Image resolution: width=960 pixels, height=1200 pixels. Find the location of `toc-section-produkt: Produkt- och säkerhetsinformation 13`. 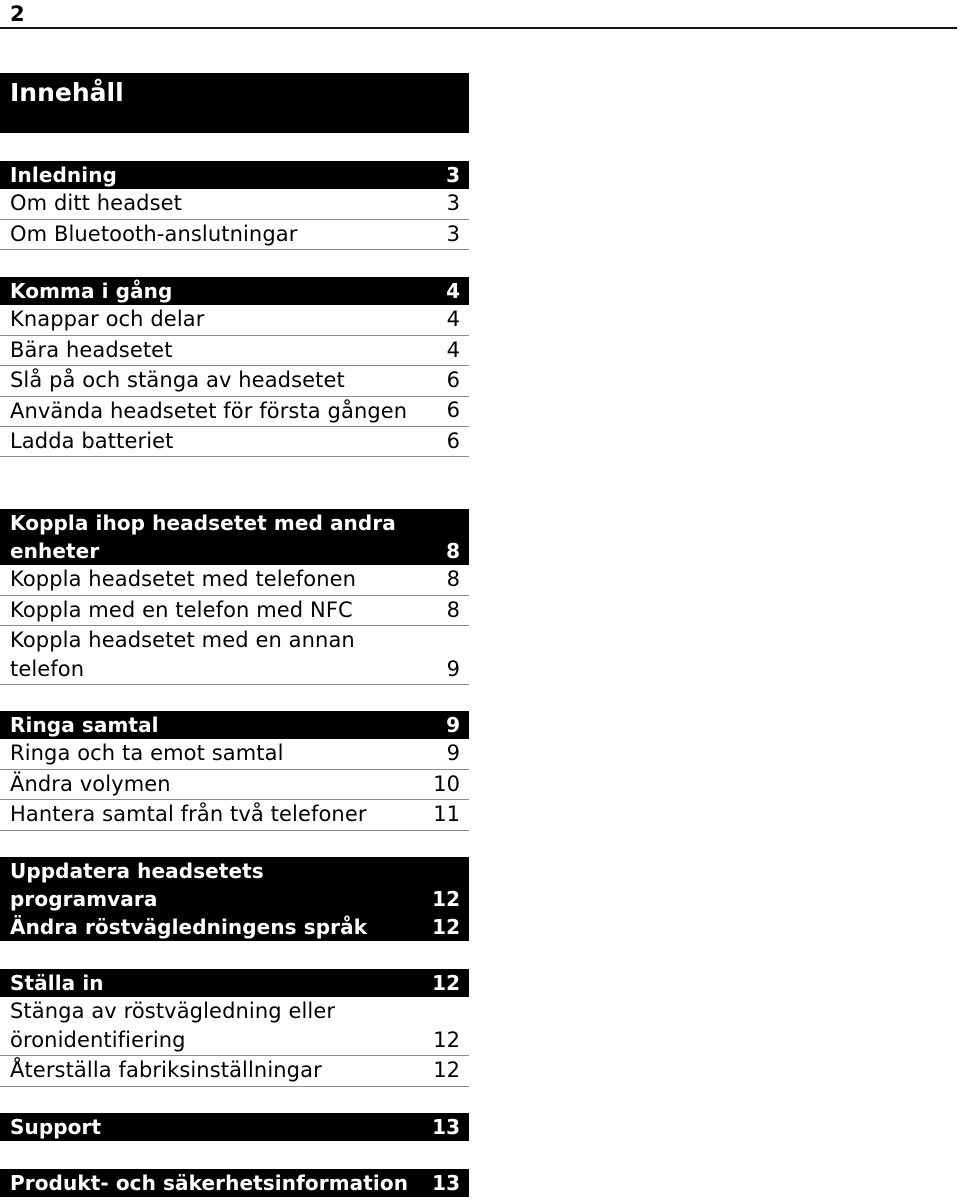

toc-section-produkt: Produkt- och säkerhetsinformation 13 is located at coordinates (234, 1183).